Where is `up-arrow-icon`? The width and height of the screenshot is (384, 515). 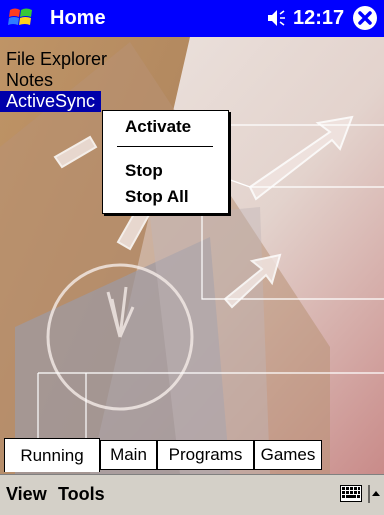 up-arrow-icon is located at coordinates (375, 494).